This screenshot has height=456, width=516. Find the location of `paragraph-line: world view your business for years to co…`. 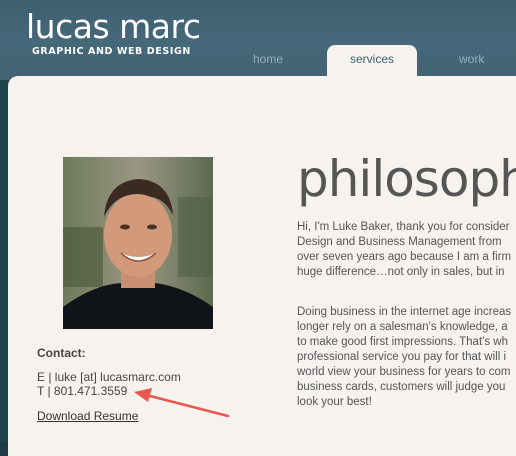

paragraph-line: world view your business for years to co… is located at coordinates (404, 372).